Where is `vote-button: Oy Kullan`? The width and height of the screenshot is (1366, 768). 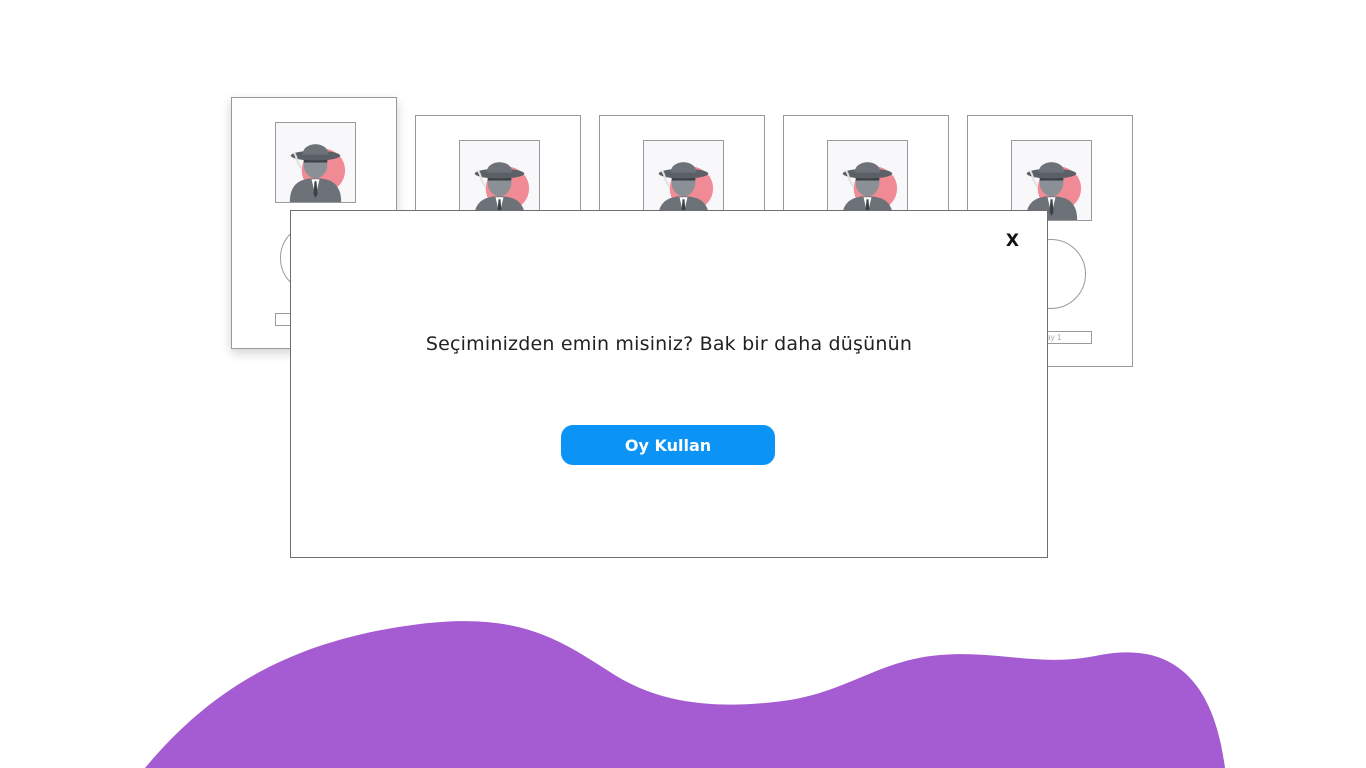 vote-button: Oy Kullan is located at coordinates (668, 445).